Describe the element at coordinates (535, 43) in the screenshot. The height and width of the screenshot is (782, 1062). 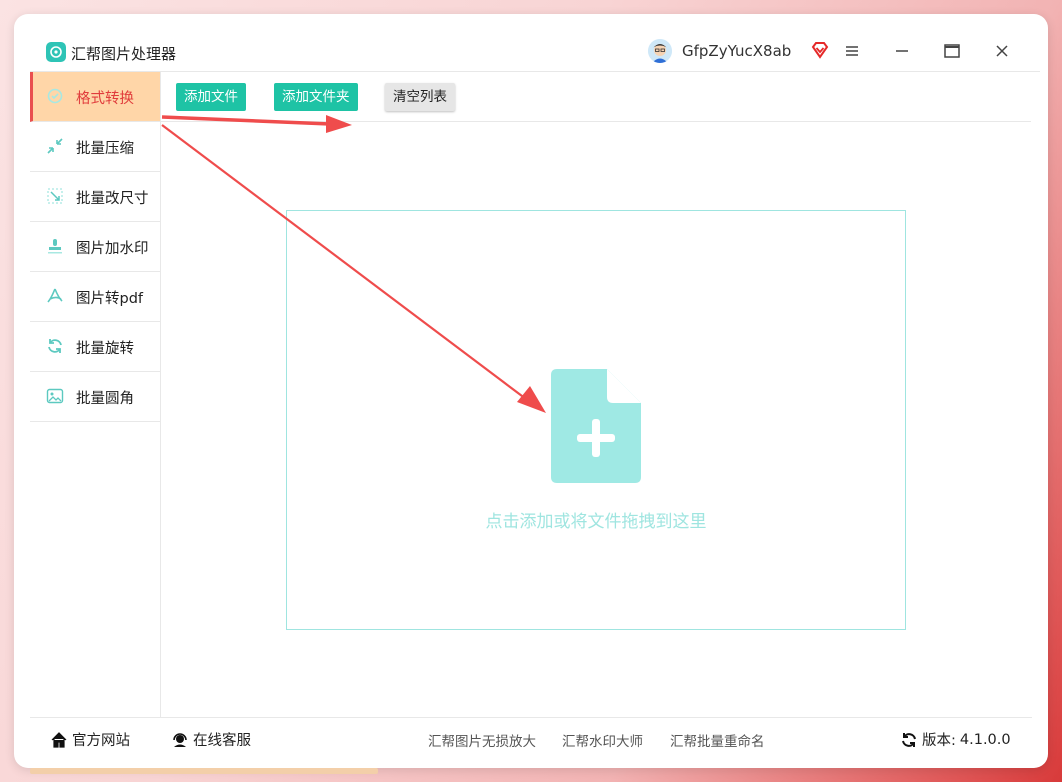
I see `title-bar: 汇帮图片处理器 GfpZyYucX8ab` at that location.